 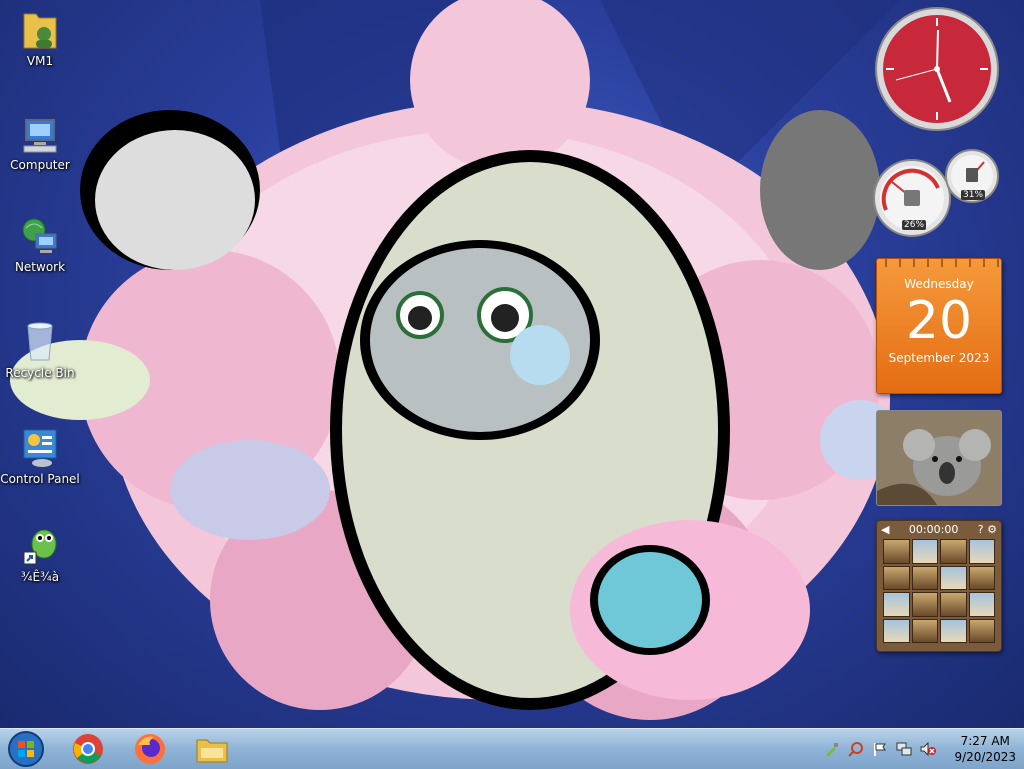 I want to click on desktop-icon-recycle-bin: Recycle Bin, so click(x=40, y=350).